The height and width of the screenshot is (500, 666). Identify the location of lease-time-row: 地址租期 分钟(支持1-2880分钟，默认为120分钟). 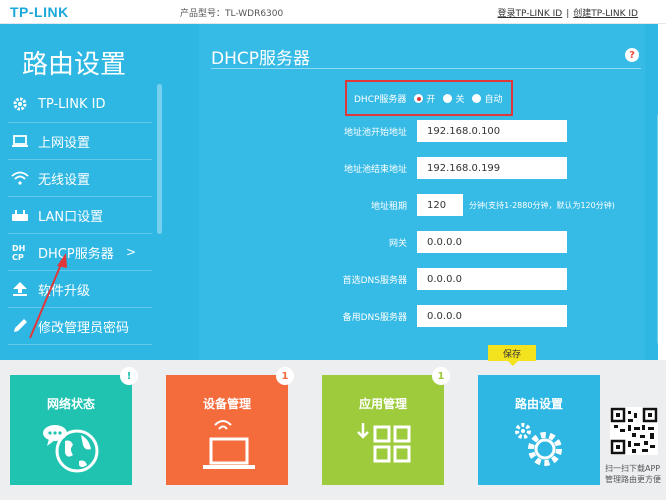
(422, 205).